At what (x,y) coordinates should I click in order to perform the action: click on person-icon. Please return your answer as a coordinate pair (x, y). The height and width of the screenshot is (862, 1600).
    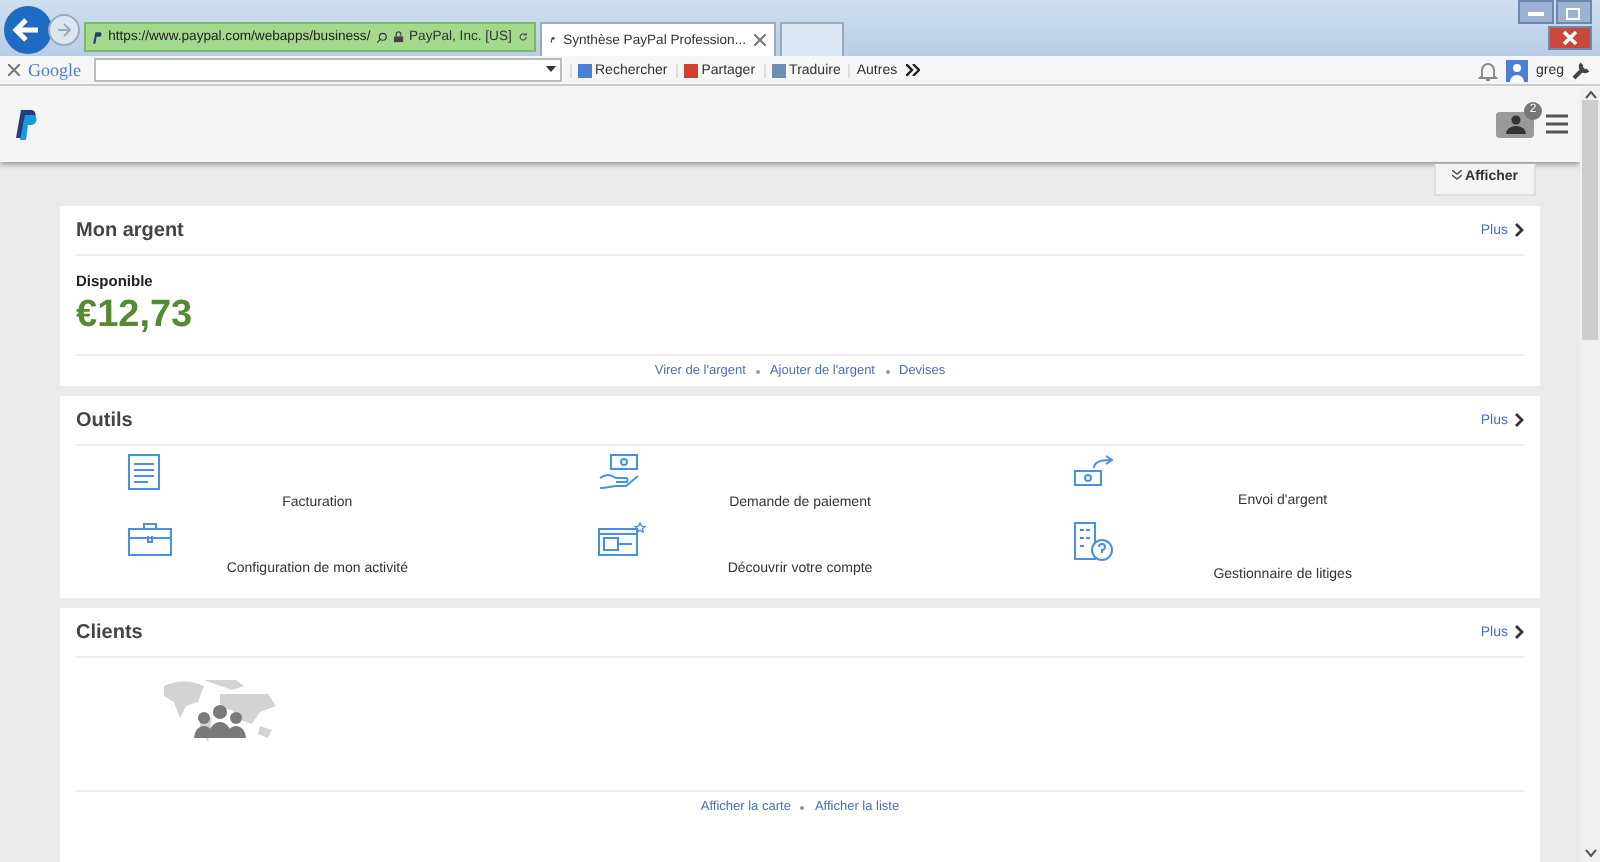
    Looking at the image, I should click on (1515, 124).